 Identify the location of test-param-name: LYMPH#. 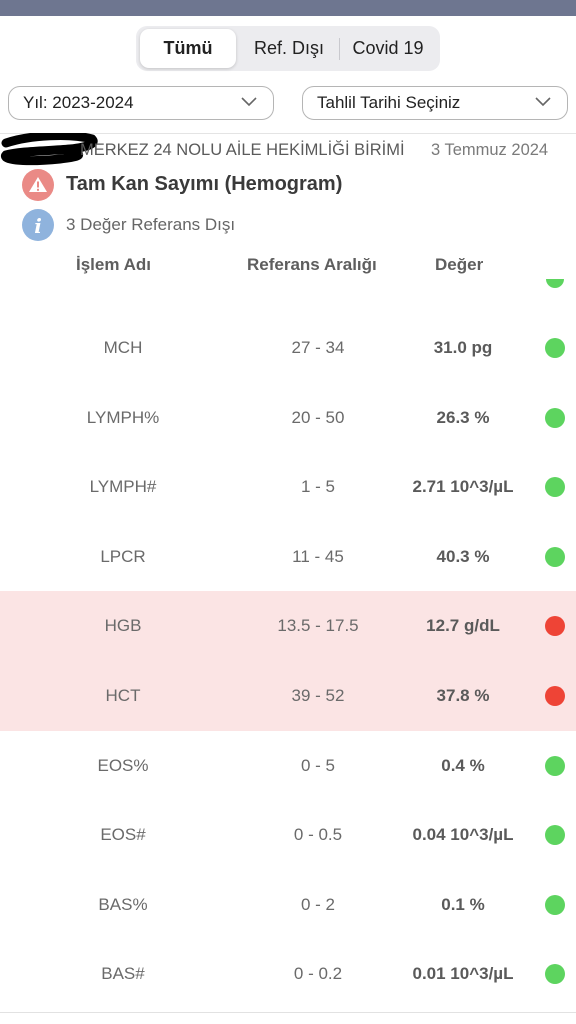
(123, 487).